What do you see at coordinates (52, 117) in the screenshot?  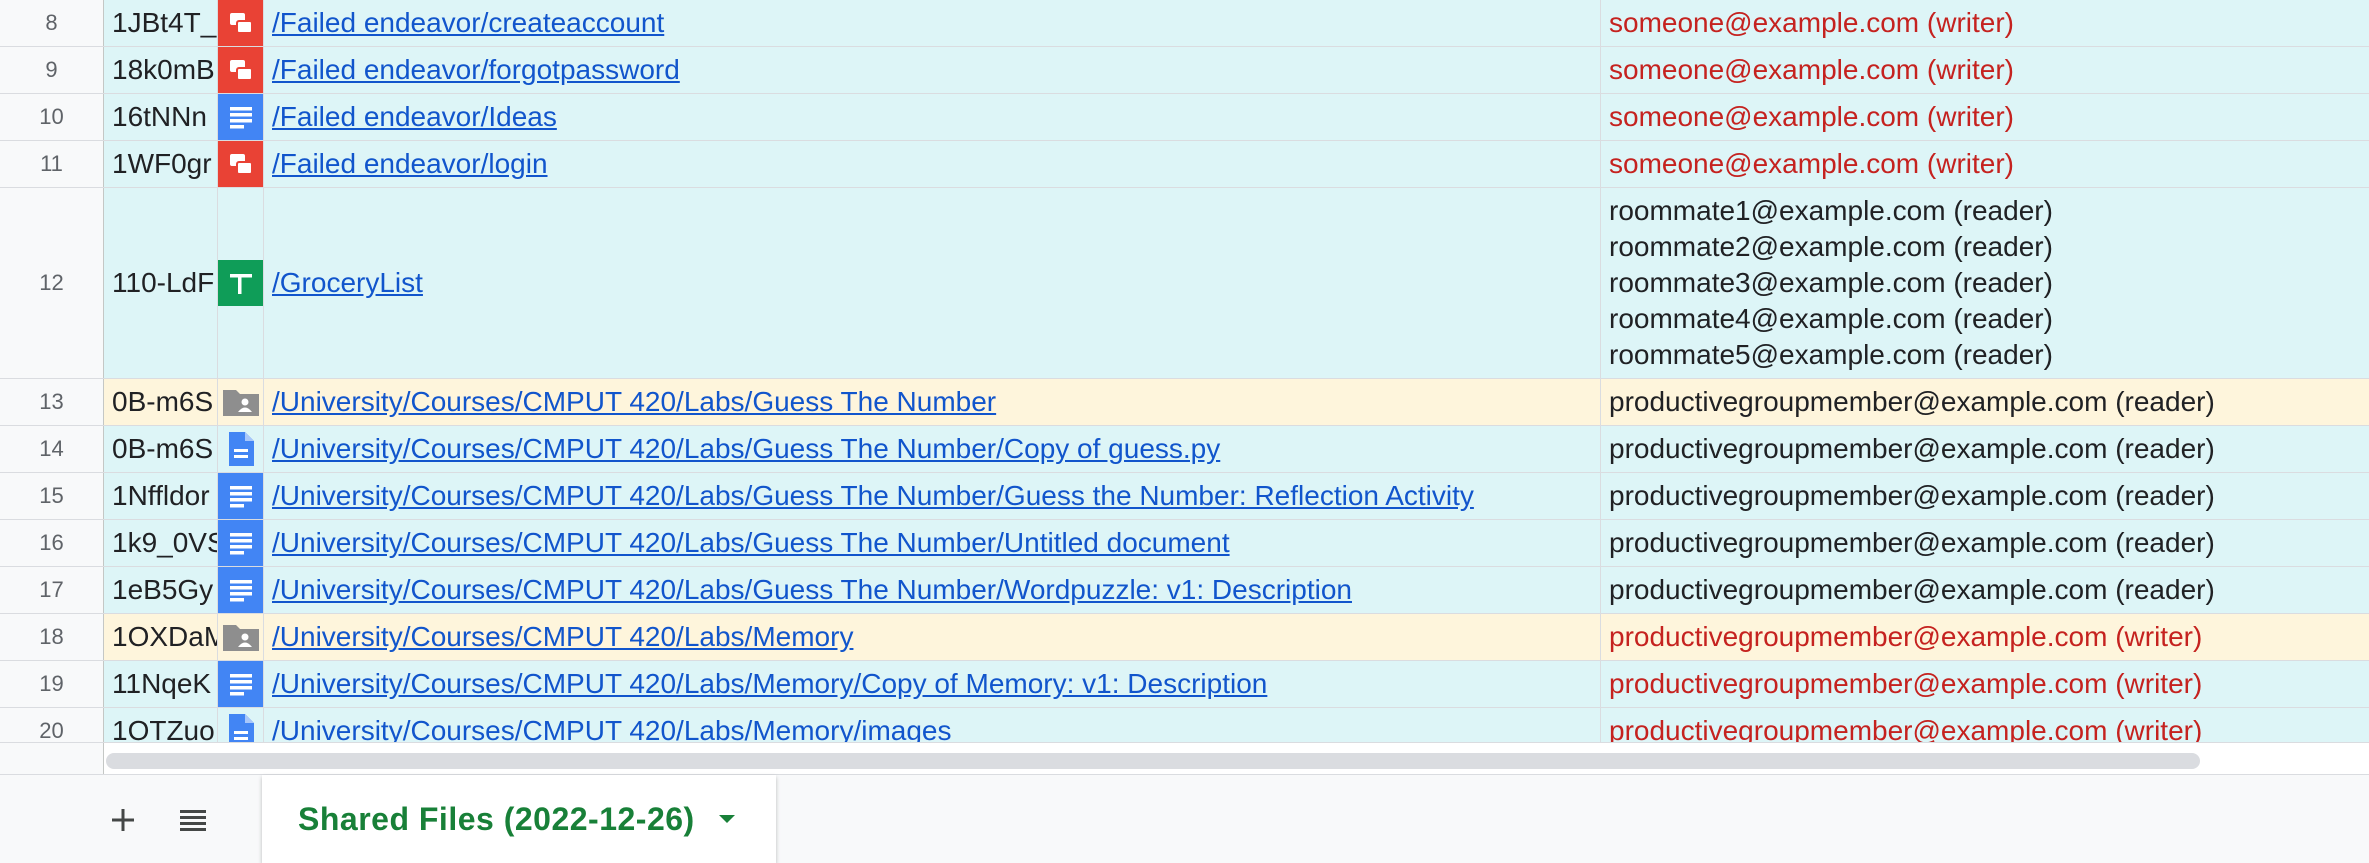 I see `row-number: 10` at bounding box center [52, 117].